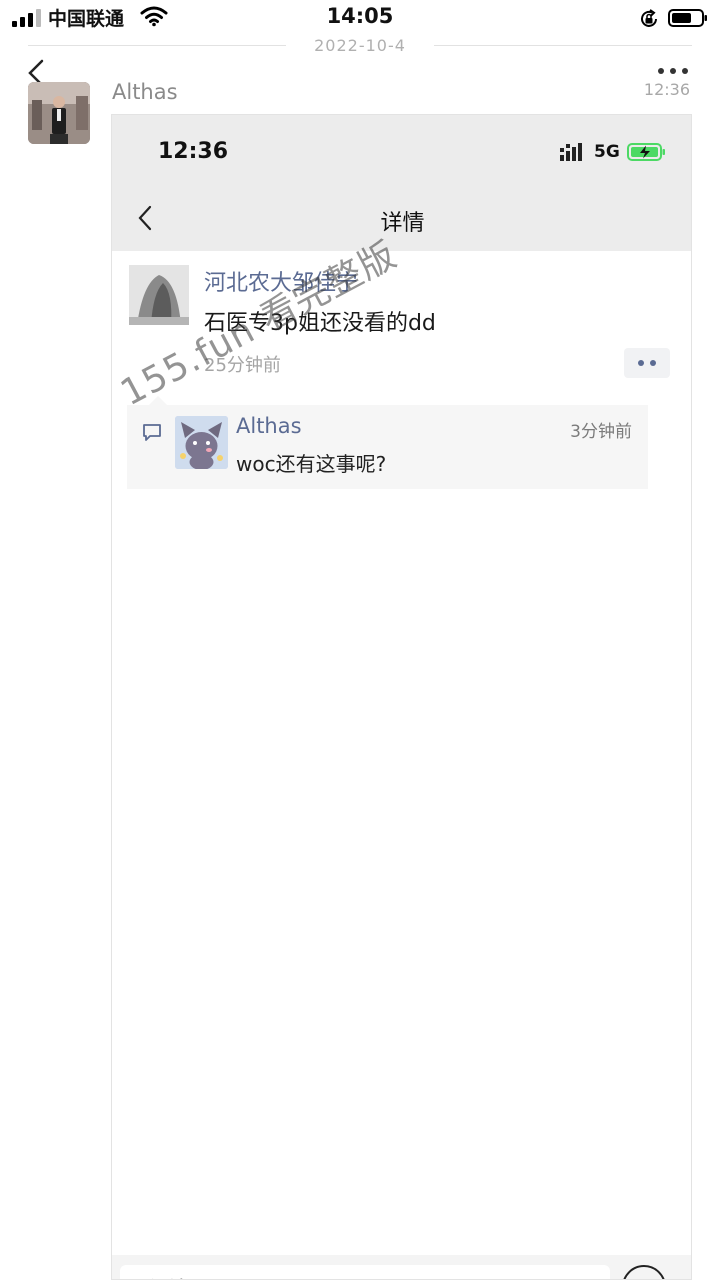 Image resolution: width=720 pixels, height=1280 pixels. Describe the element at coordinates (145, 92) in the screenshot. I see `sender-name: Althas` at that location.